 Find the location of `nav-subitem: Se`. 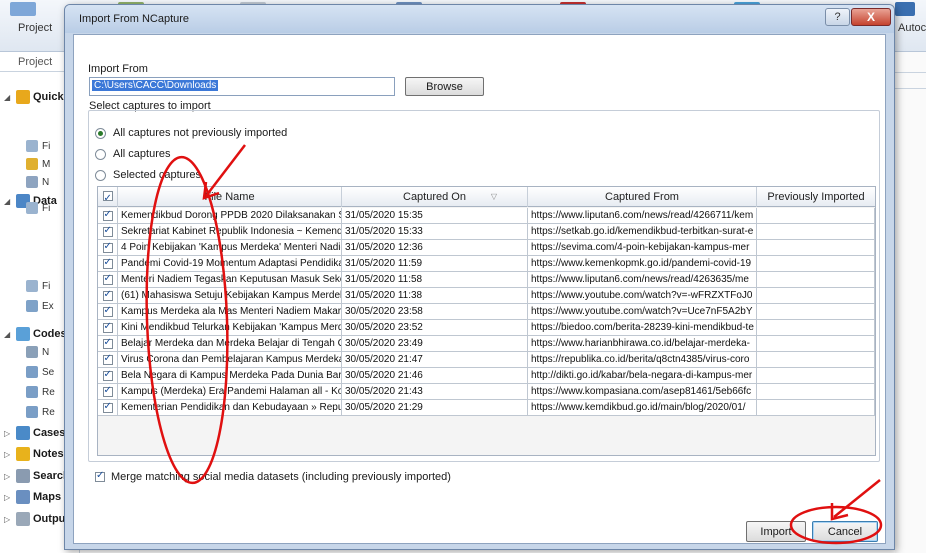

nav-subitem: Se is located at coordinates (40, 372).